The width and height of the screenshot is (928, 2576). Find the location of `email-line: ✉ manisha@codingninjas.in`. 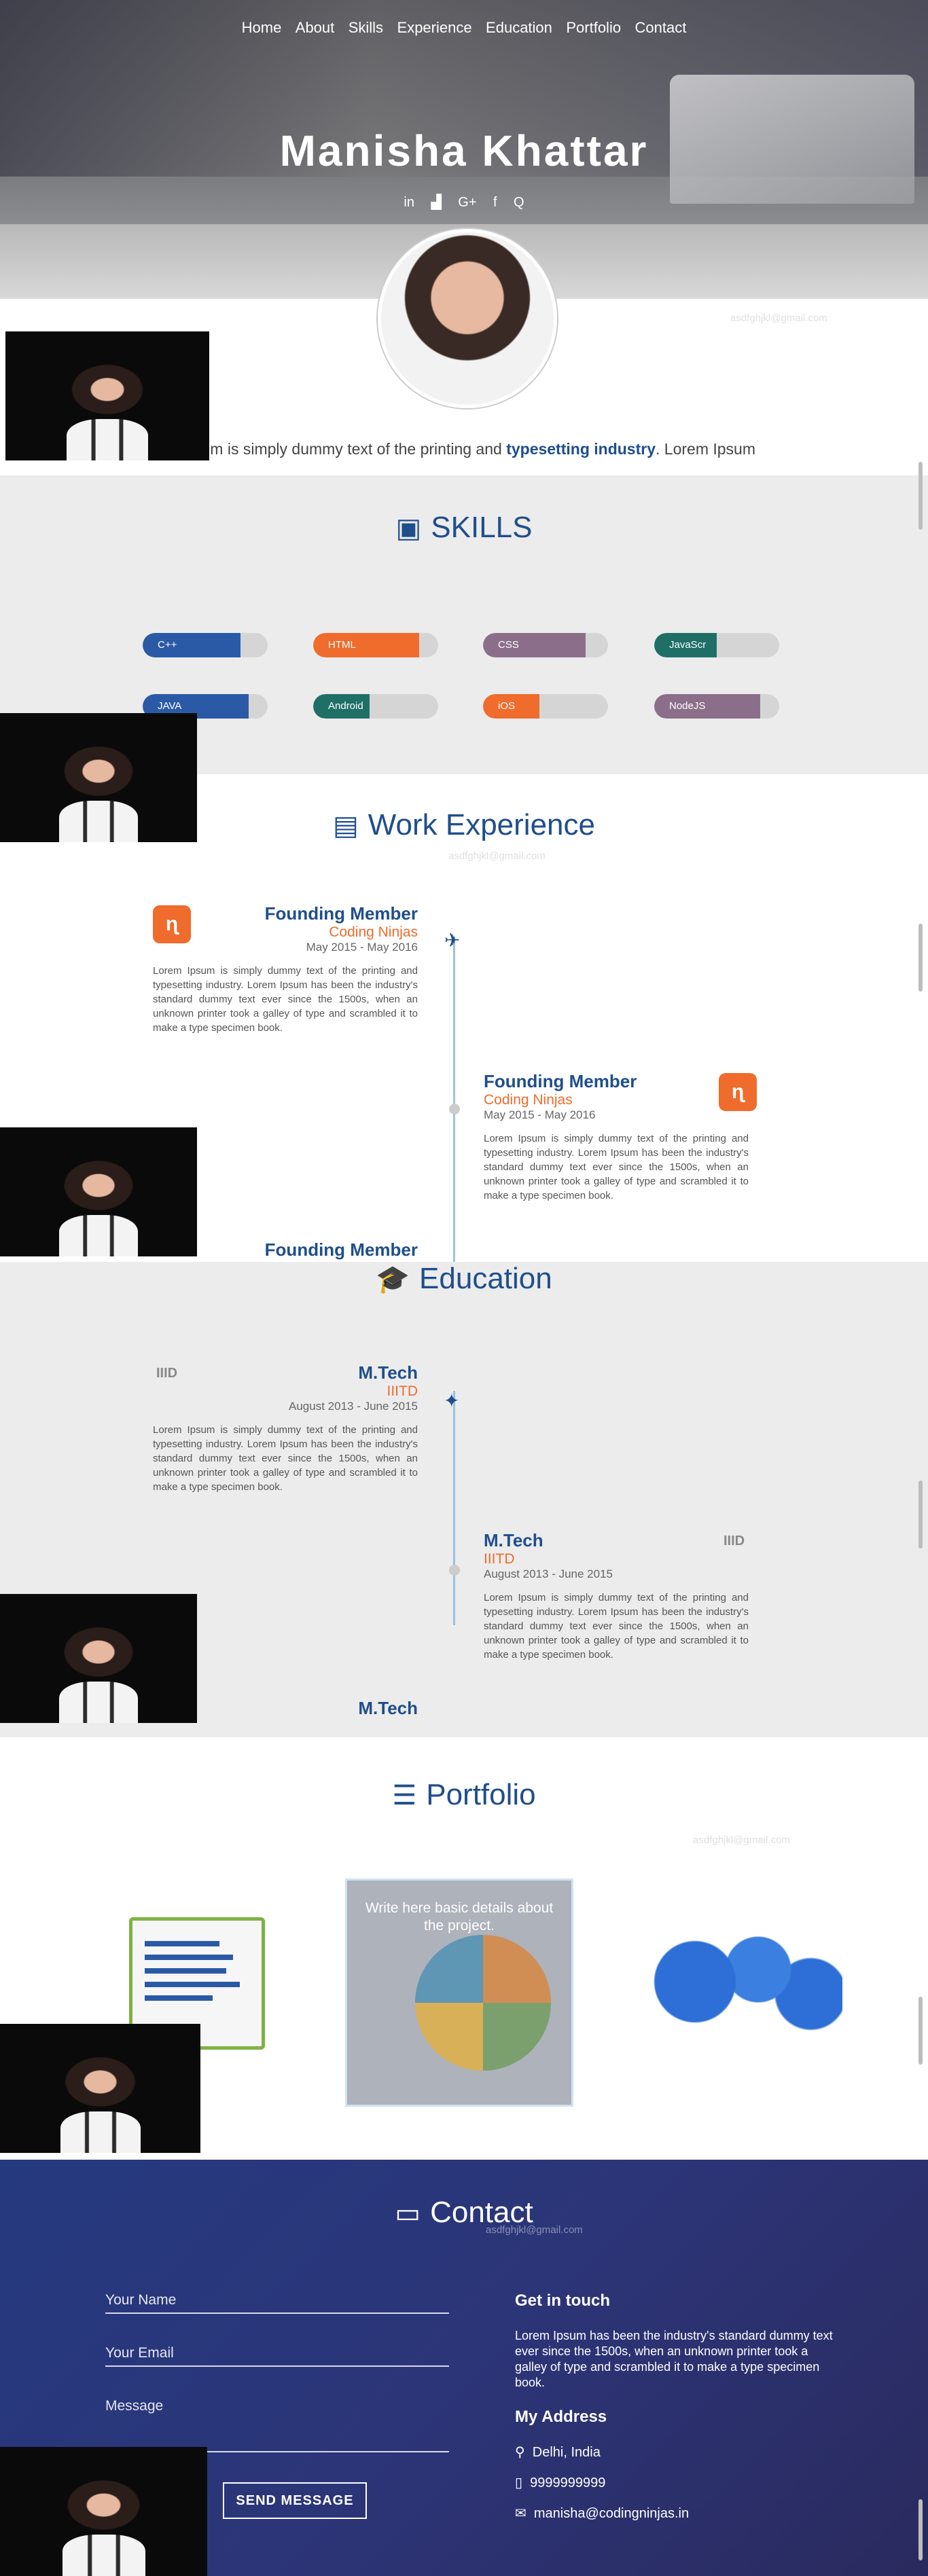

email-line: ✉ manisha@codingninjas.in is located at coordinates (602, 2513).